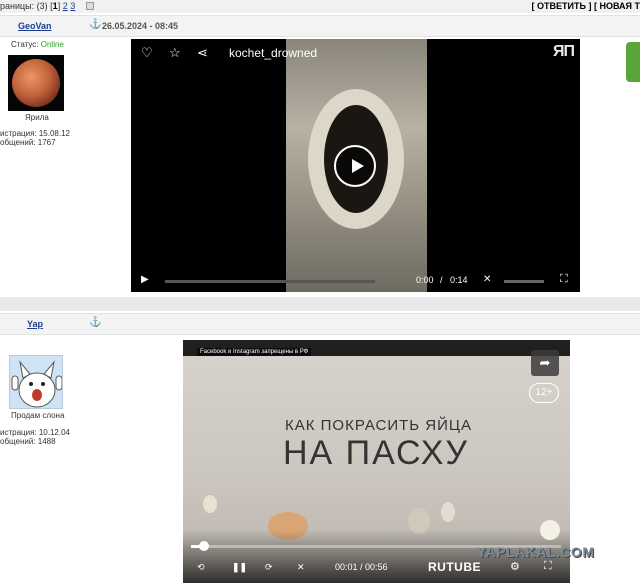  Describe the element at coordinates (379, 425) in the screenshot. I see `video-headline-line1: КАК ПОКРАСИТЬ ЯЙЦА` at that location.